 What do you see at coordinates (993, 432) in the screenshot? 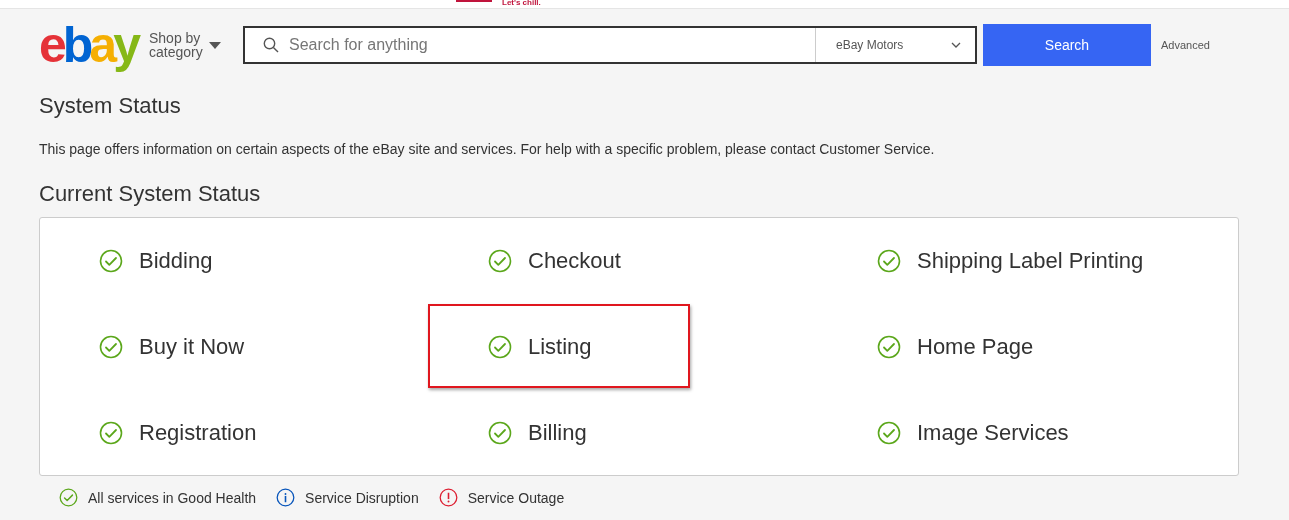
I see `service-name: Image Services` at bounding box center [993, 432].